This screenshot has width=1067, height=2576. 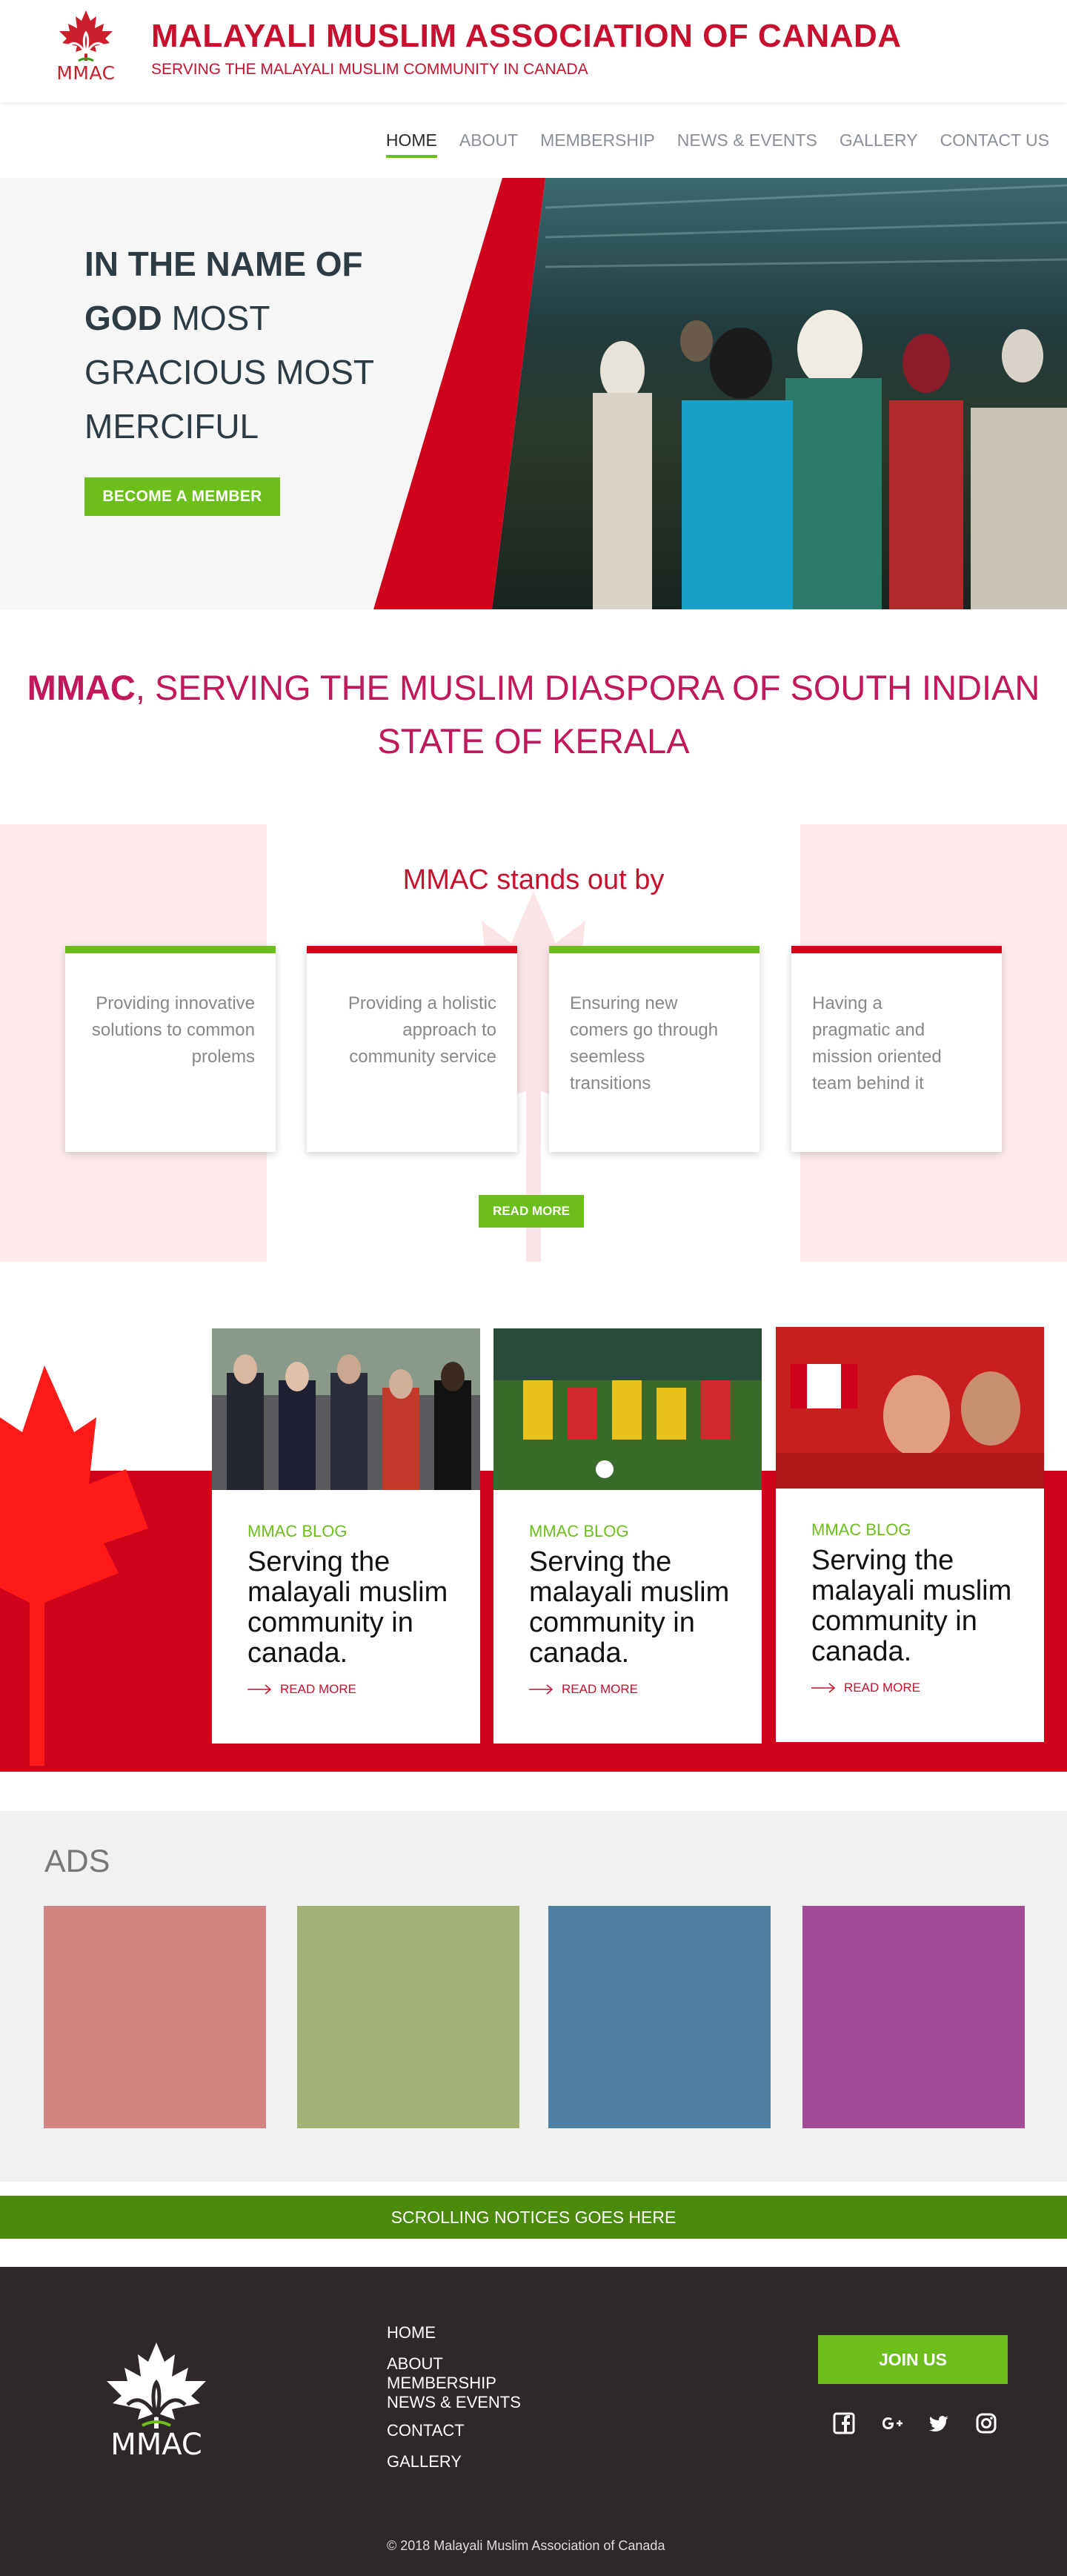 What do you see at coordinates (986, 2423) in the screenshot?
I see `instagram-icon` at bounding box center [986, 2423].